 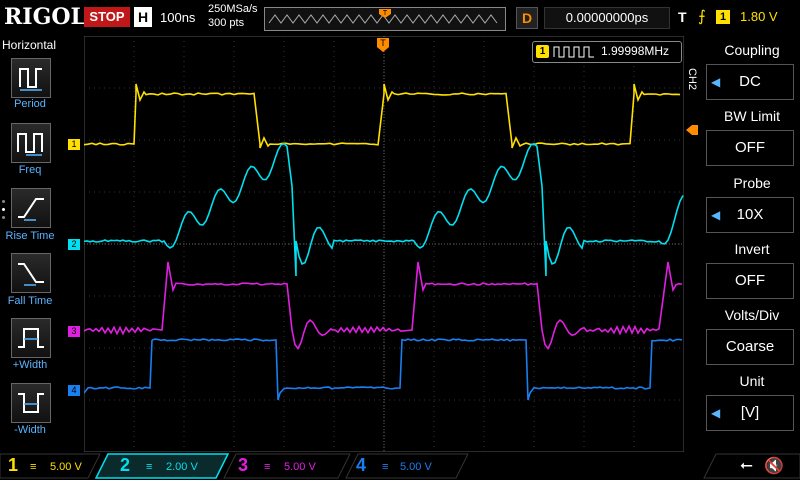 What do you see at coordinates (177, 17) in the screenshot?
I see `timebase-value: 100ns` at bounding box center [177, 17].